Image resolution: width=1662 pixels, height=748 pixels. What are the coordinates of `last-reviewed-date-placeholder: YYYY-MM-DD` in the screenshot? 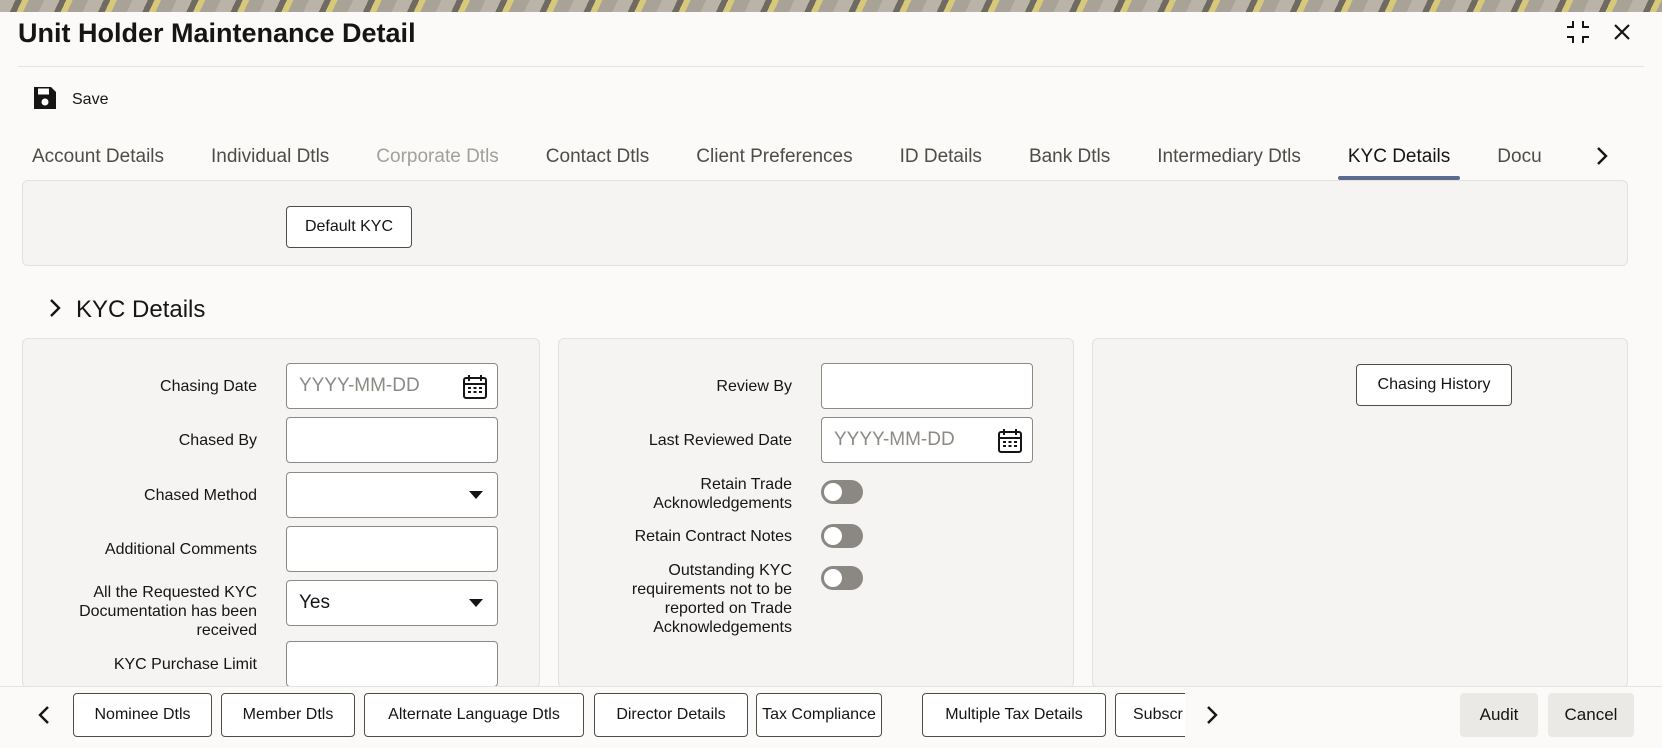 It's located at (894, 439).